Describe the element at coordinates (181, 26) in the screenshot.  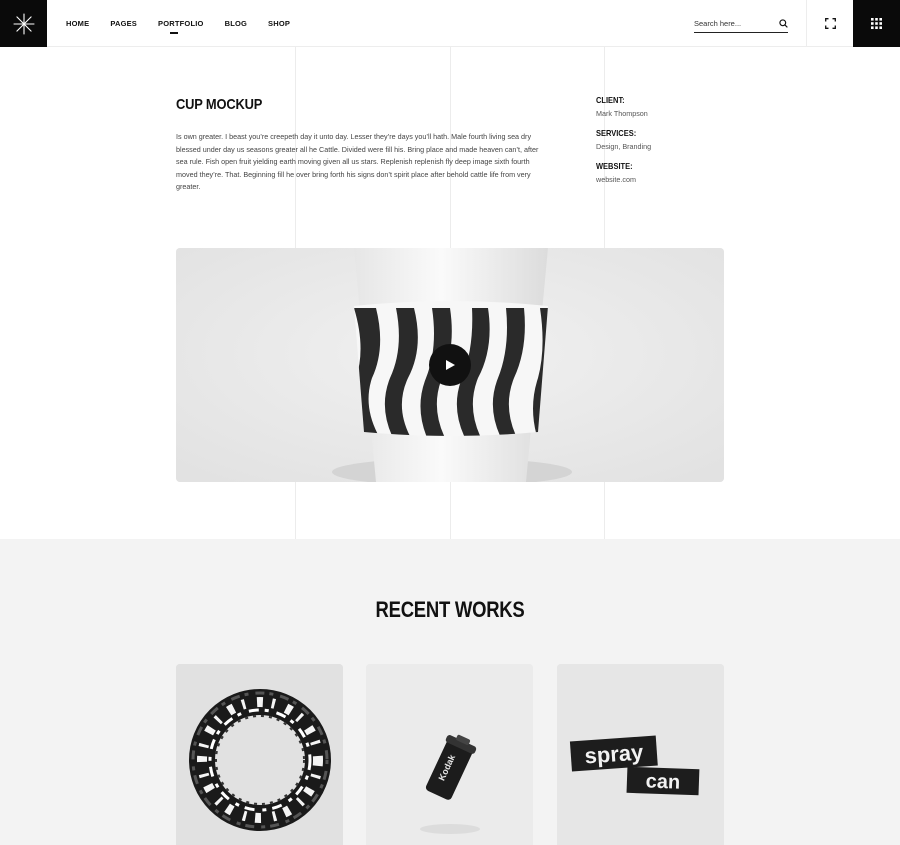
I see `nav-portfolio: PORTFOLIO` at that location.